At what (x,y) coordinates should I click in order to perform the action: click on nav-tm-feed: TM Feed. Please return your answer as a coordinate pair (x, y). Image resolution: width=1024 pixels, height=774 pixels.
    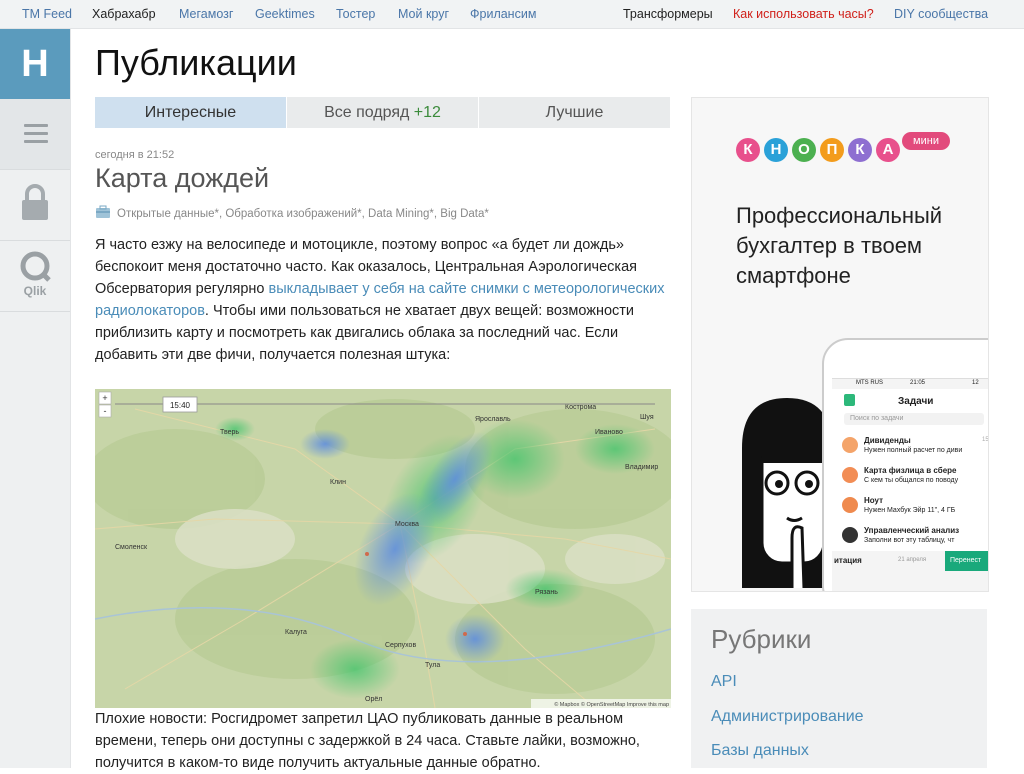
    Looking at the image, I should click on (47, 14).